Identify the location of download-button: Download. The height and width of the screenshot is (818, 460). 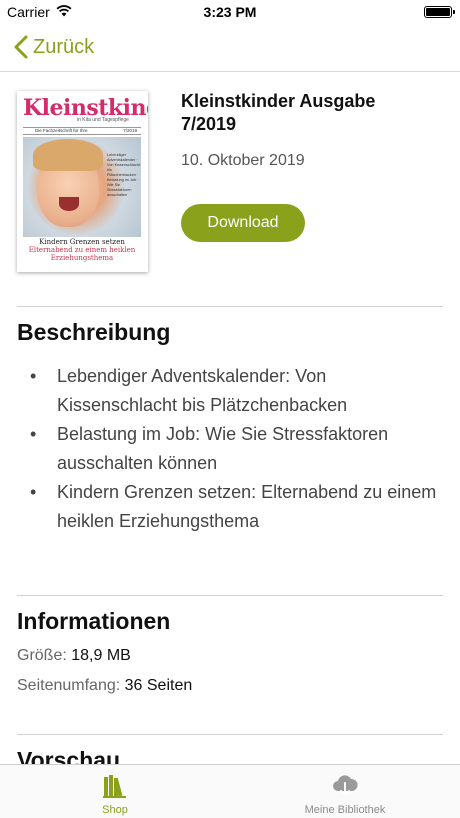
(243, 223).